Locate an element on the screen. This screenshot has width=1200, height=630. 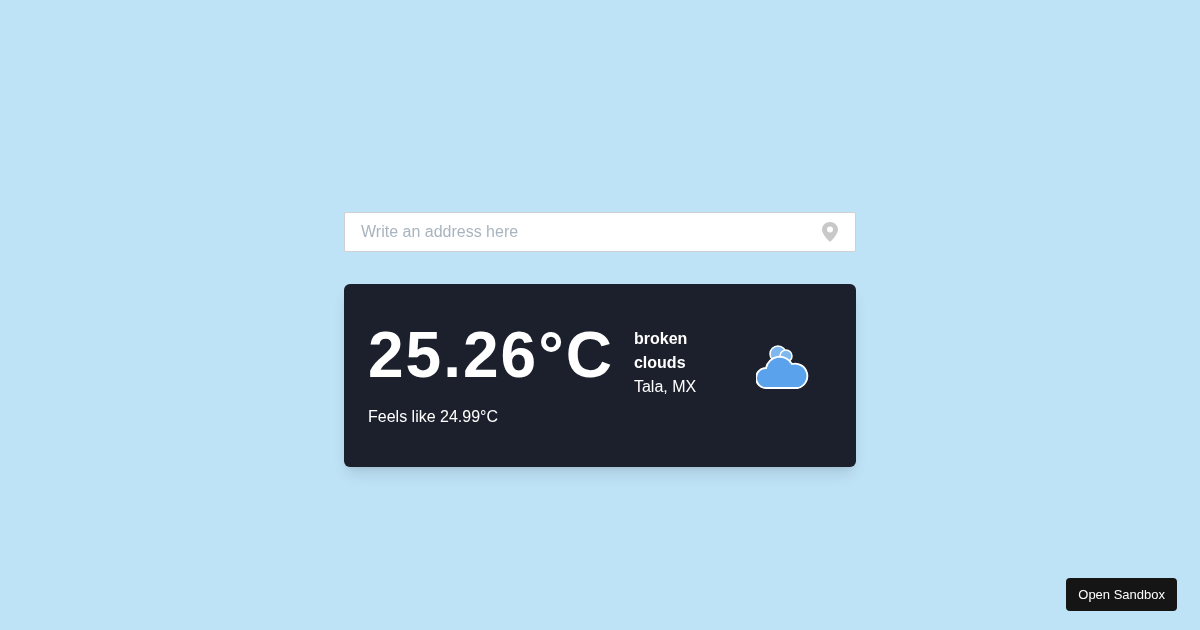
weather-description: broken clouds is located at coordinates (661, 350).